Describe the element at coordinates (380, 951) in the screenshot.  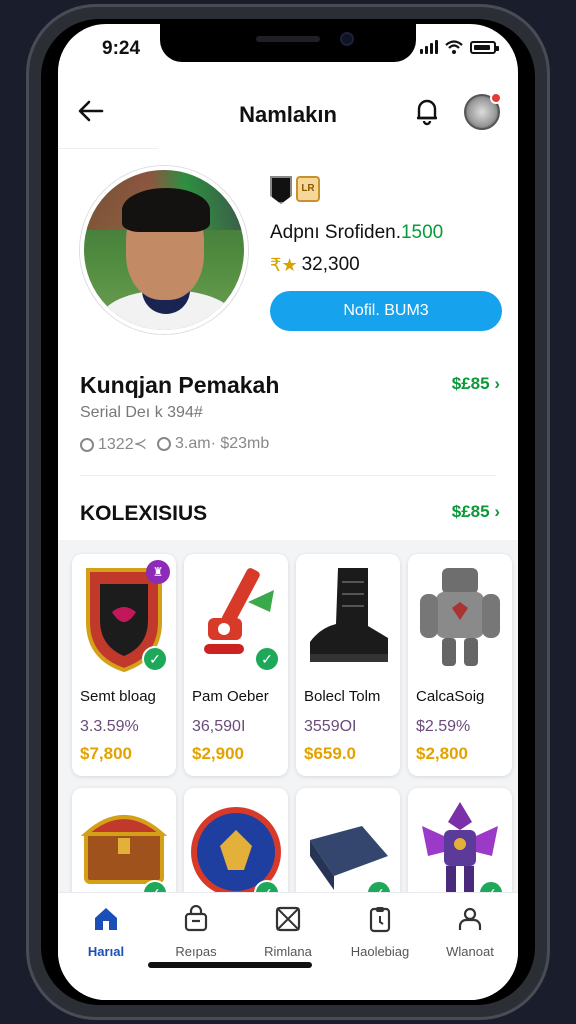
I see `nav-label: Haolebiag` at that location.